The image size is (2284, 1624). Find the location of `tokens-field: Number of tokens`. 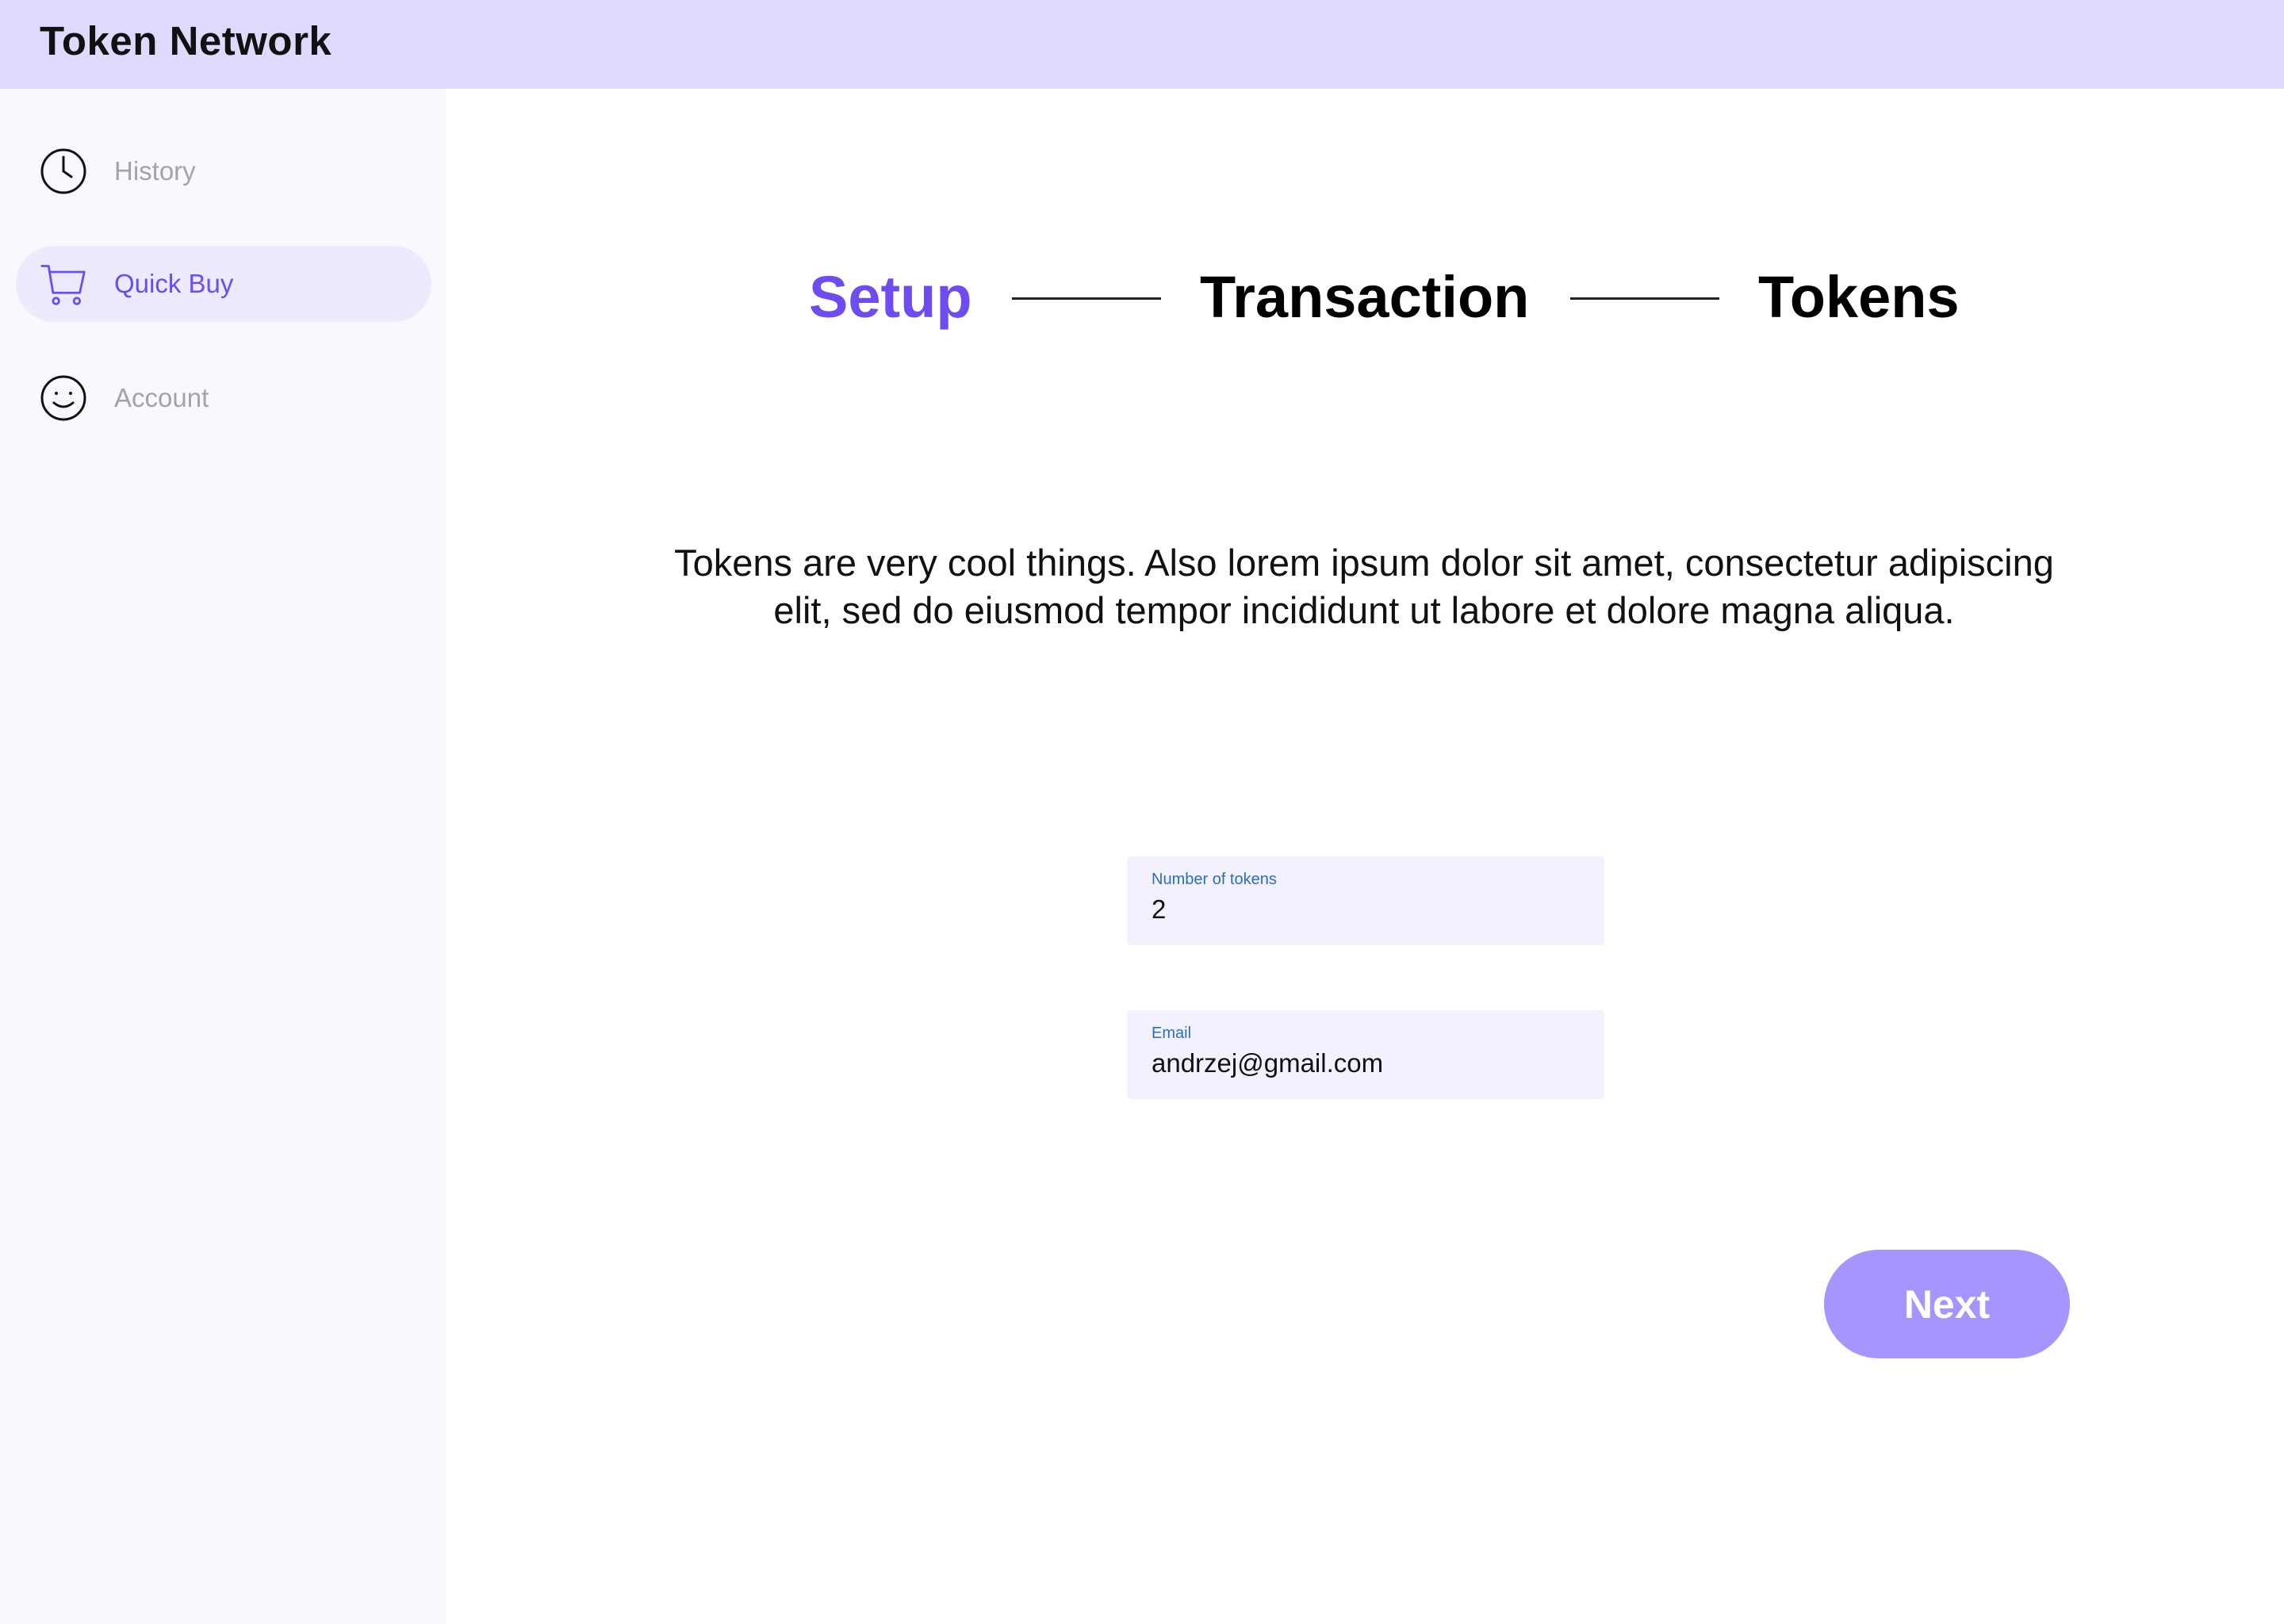

tokens-field: Number of tokens is located at coordinates (1365, 901).